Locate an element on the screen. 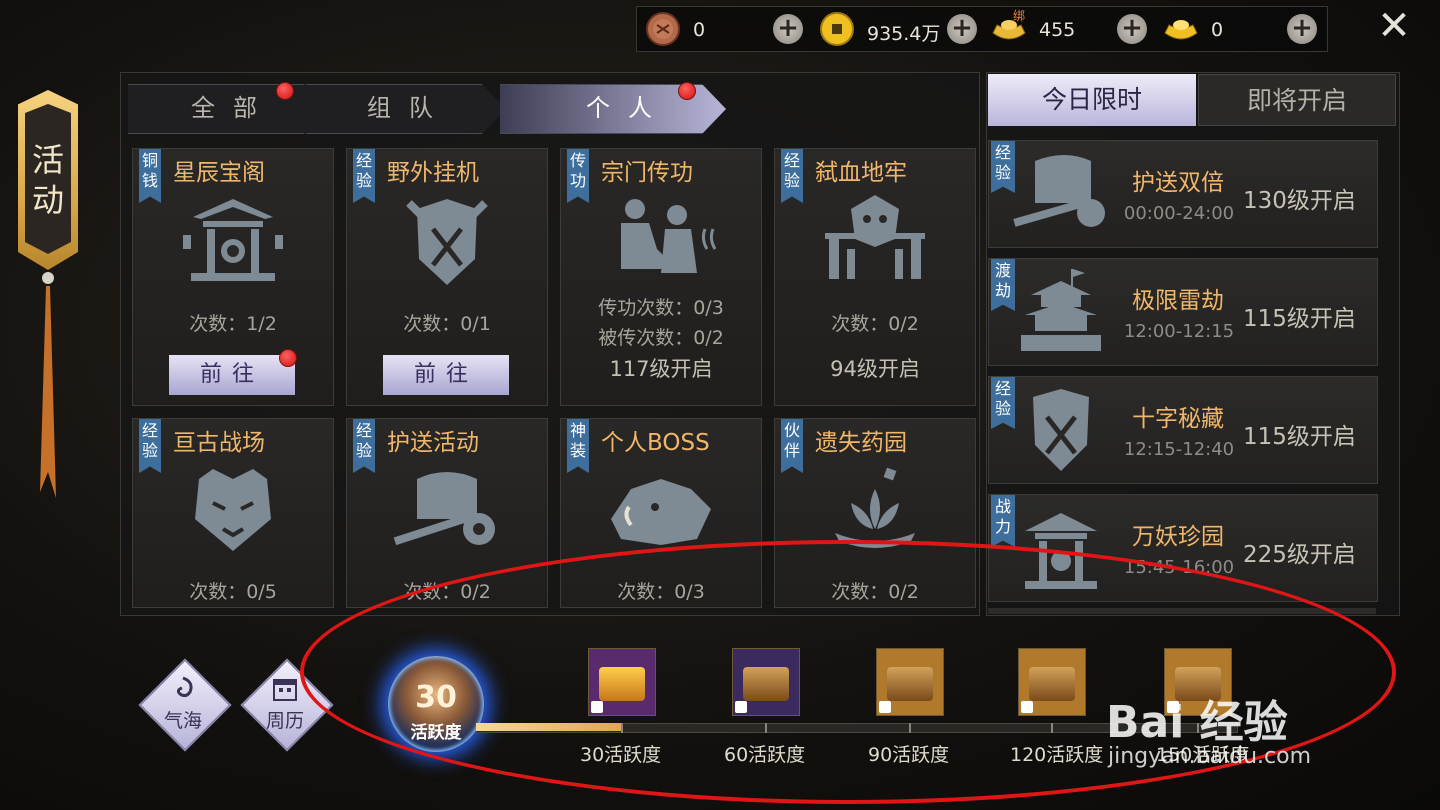 This screenshot has height=810, width=1440. card-title: 弑血地牢 is located at coordinates (861, 173).